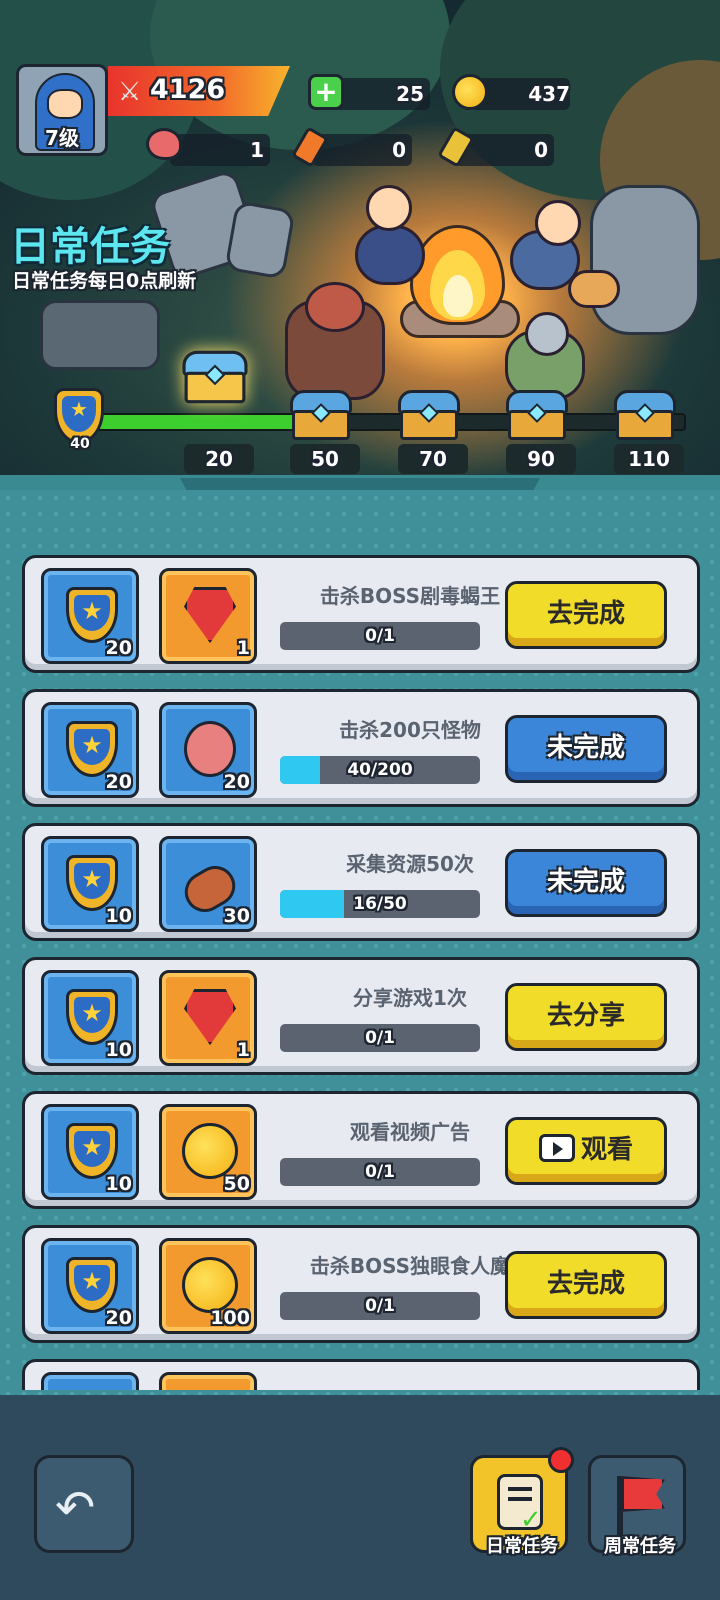 The image size is (720, 1600). I want to click on milestone-label: 50, so click(325, 459).